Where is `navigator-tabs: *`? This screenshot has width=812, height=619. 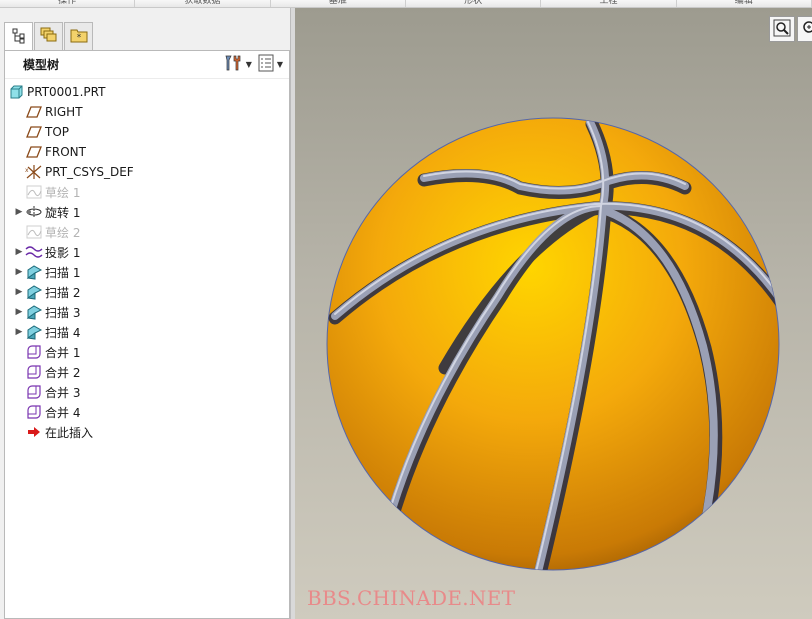
navigator-tabs: * is located at coordinates (49, 36).